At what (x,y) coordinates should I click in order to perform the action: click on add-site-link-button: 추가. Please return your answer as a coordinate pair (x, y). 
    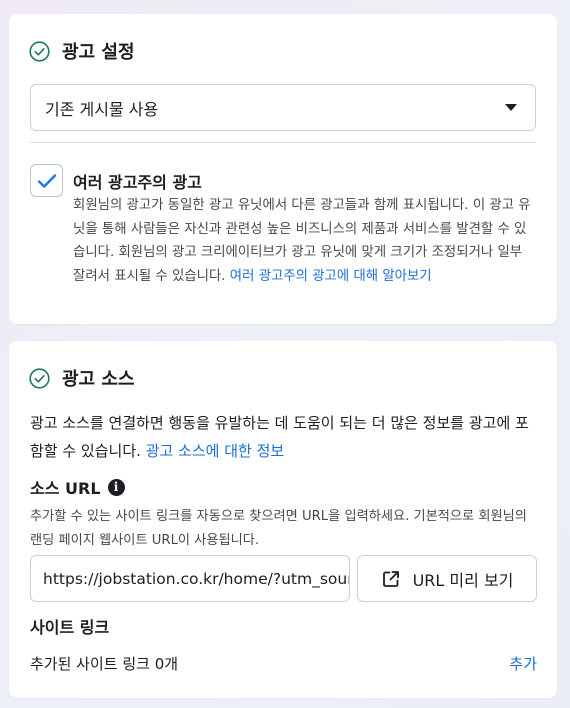
    Looking at the image, I should click on (523, 663).